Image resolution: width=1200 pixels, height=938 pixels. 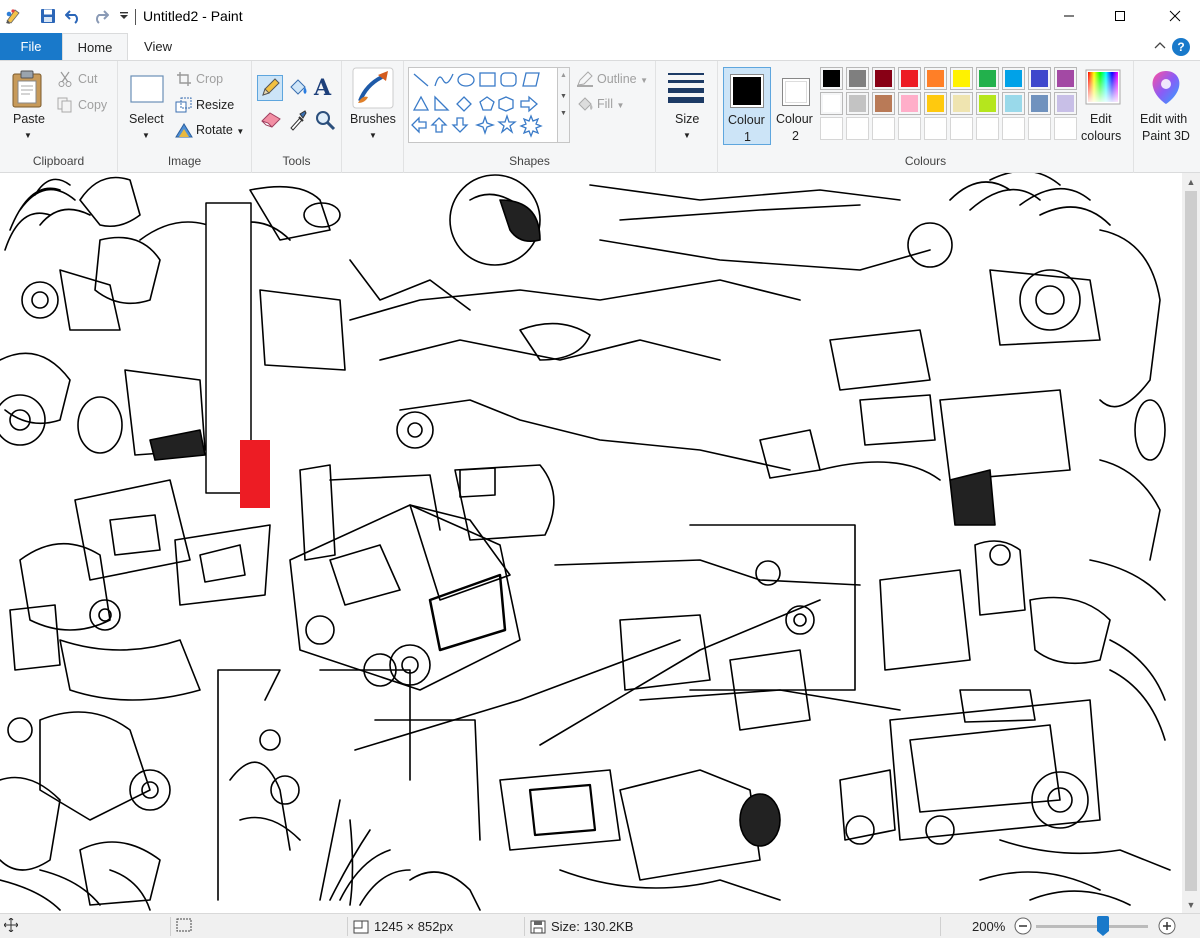 What do you see at coordinates (146, 119) in the screenshot?
I see `select-label: Select` at bounding box center [146, 119].